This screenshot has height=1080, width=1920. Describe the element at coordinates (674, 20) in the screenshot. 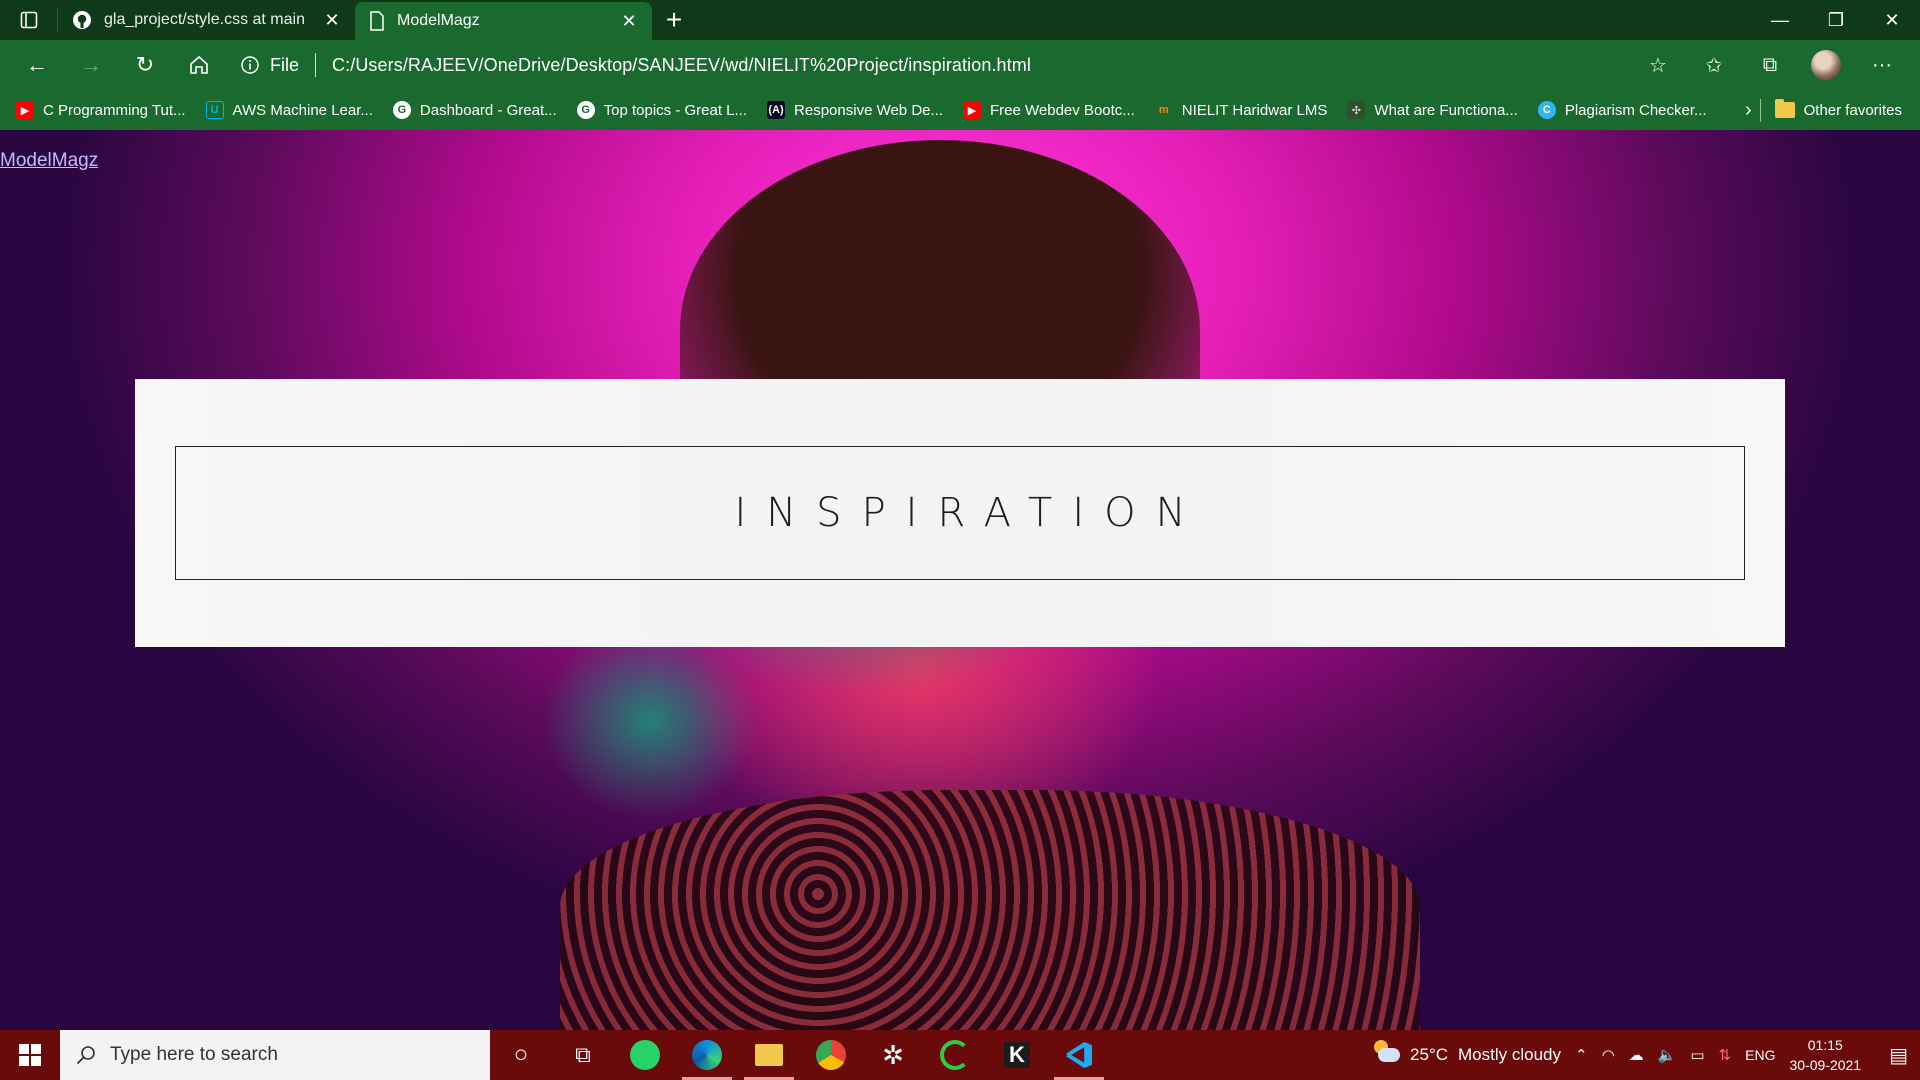

I see `new-tab-button: +` at that location.